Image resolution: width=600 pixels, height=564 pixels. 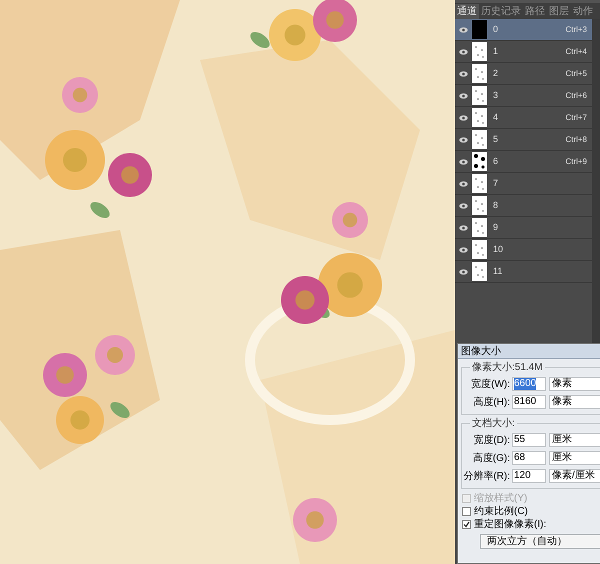 I want to click on shortcut-label: Ctrl+4, so click(x=576, y=52).